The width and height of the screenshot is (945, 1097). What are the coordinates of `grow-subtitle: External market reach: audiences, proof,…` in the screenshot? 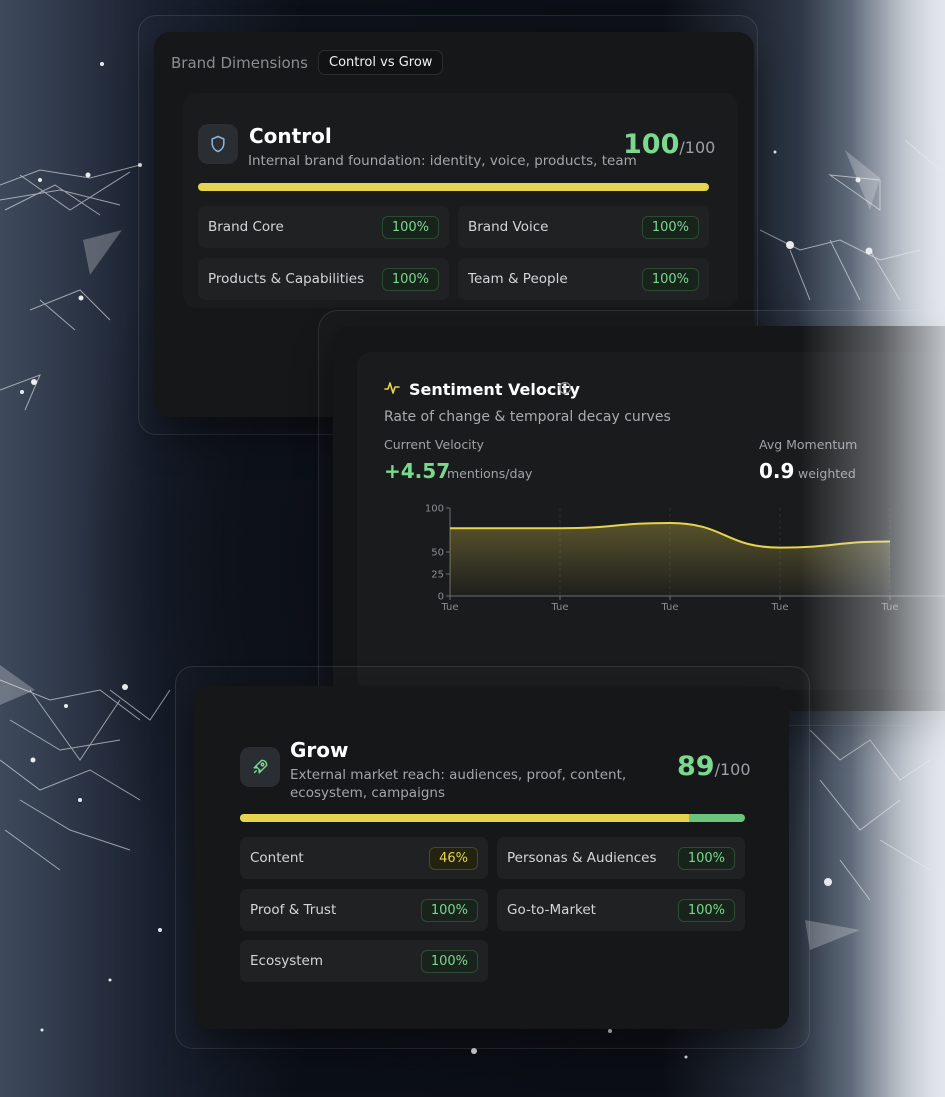 It's located at (458, 784).